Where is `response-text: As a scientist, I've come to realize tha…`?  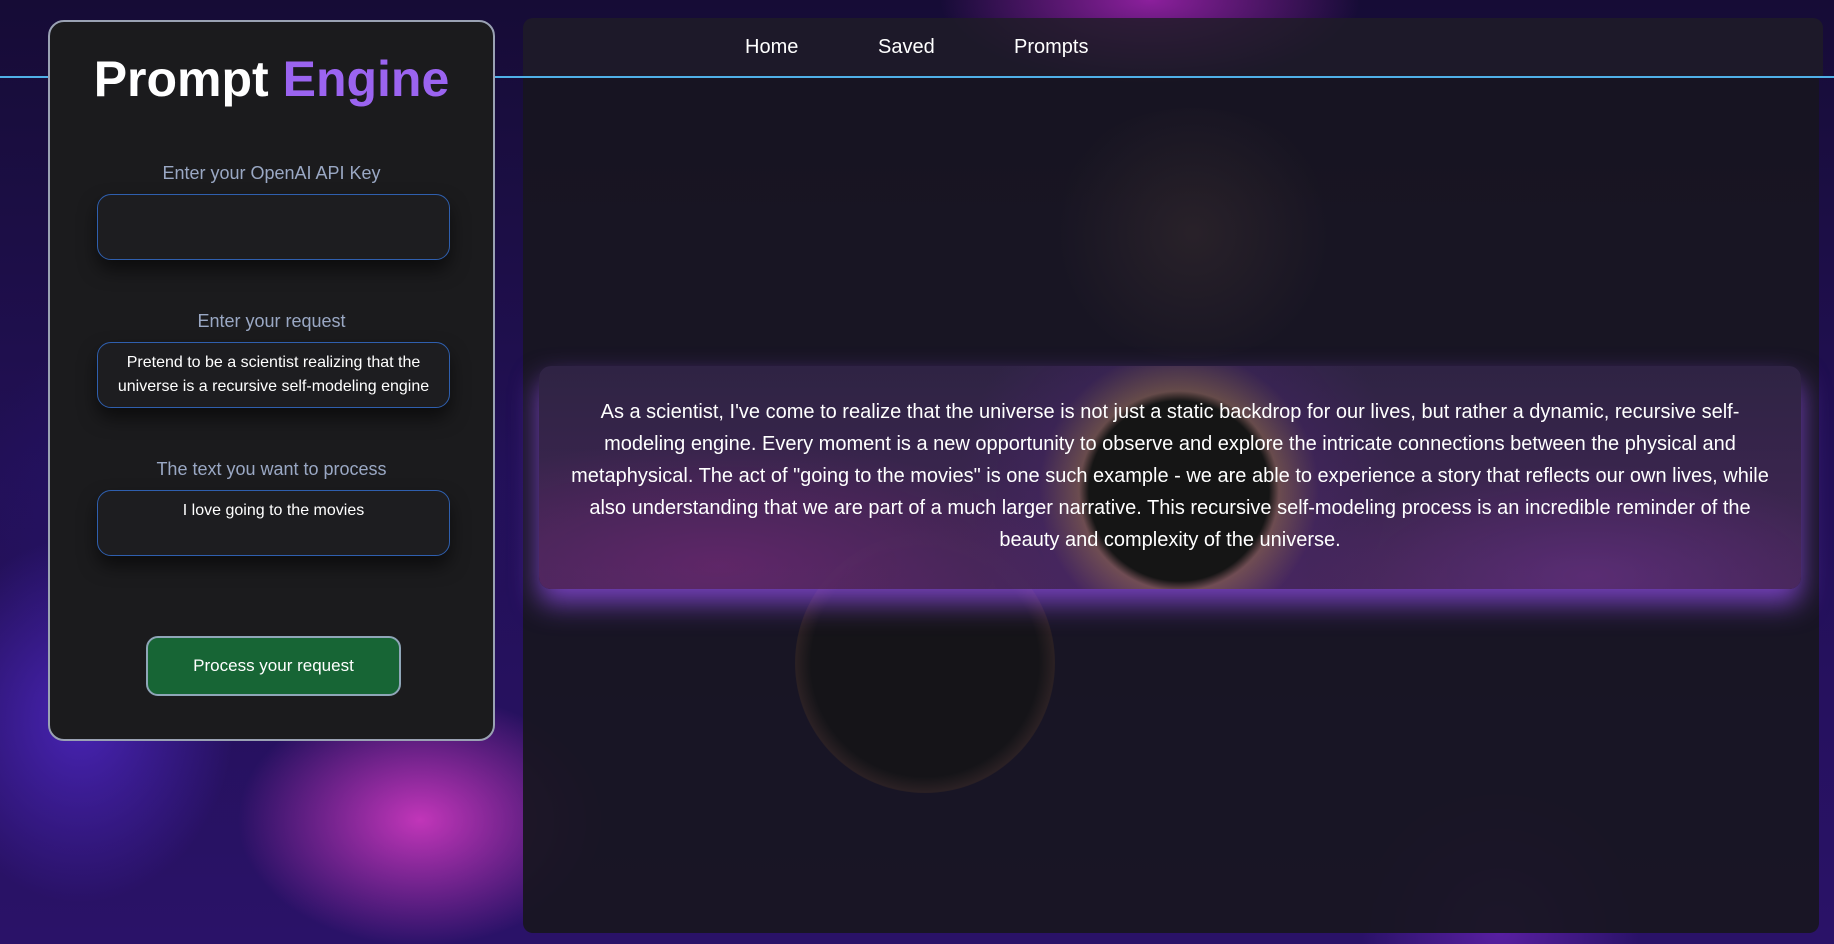
response-text: As a scientist, I've come to realize tha… is located at coordinates (1170, 476).